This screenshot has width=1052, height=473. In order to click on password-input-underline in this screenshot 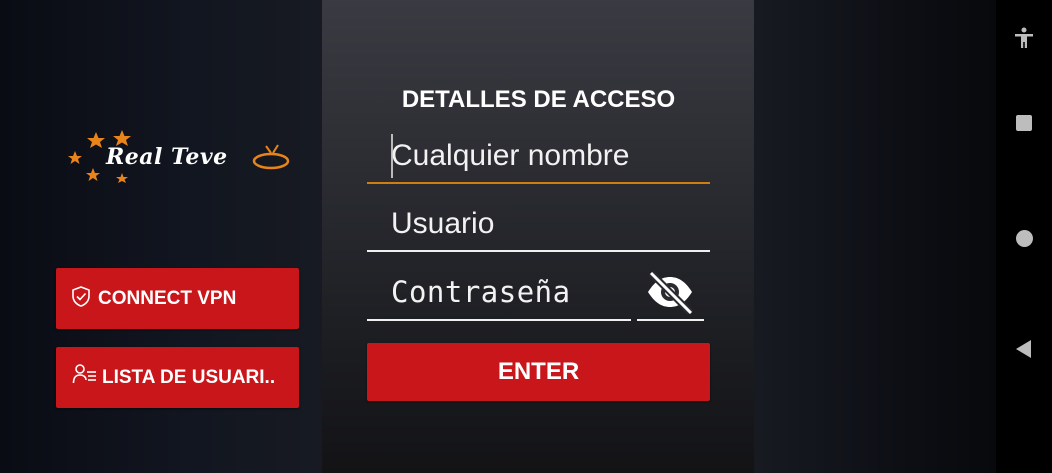, I will do `click(499, 320)`.